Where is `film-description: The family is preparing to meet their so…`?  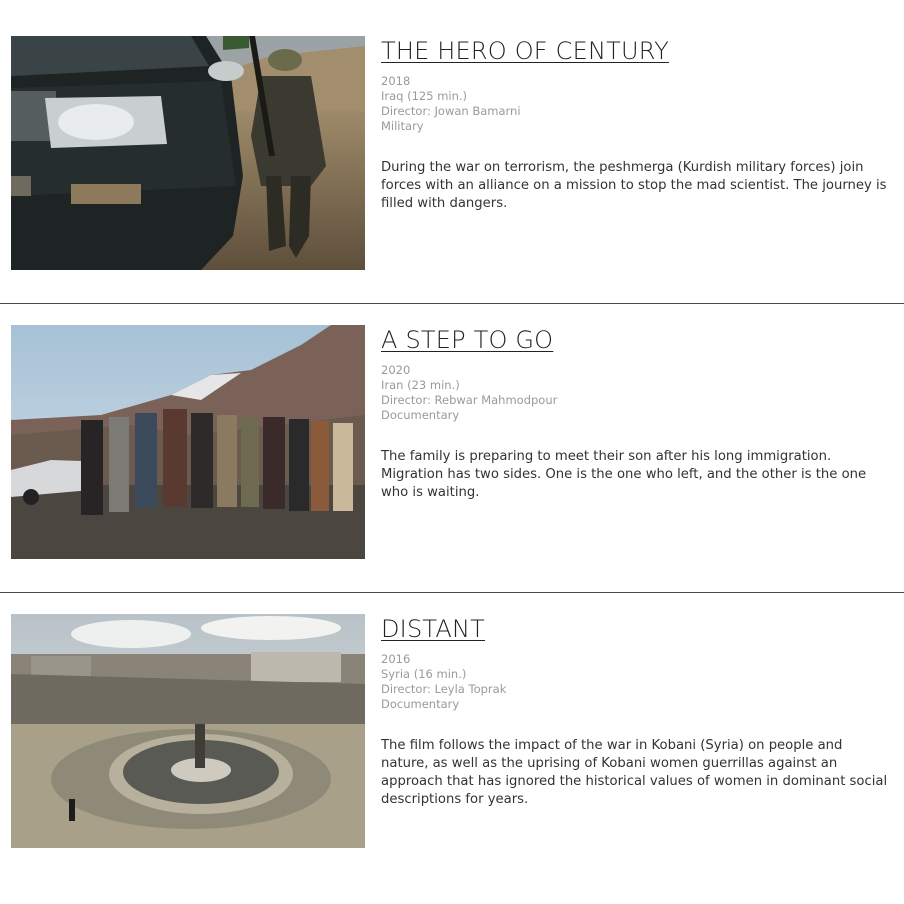 film-description: The family is preparing to meet their so… is located at coordinates (624, 474).